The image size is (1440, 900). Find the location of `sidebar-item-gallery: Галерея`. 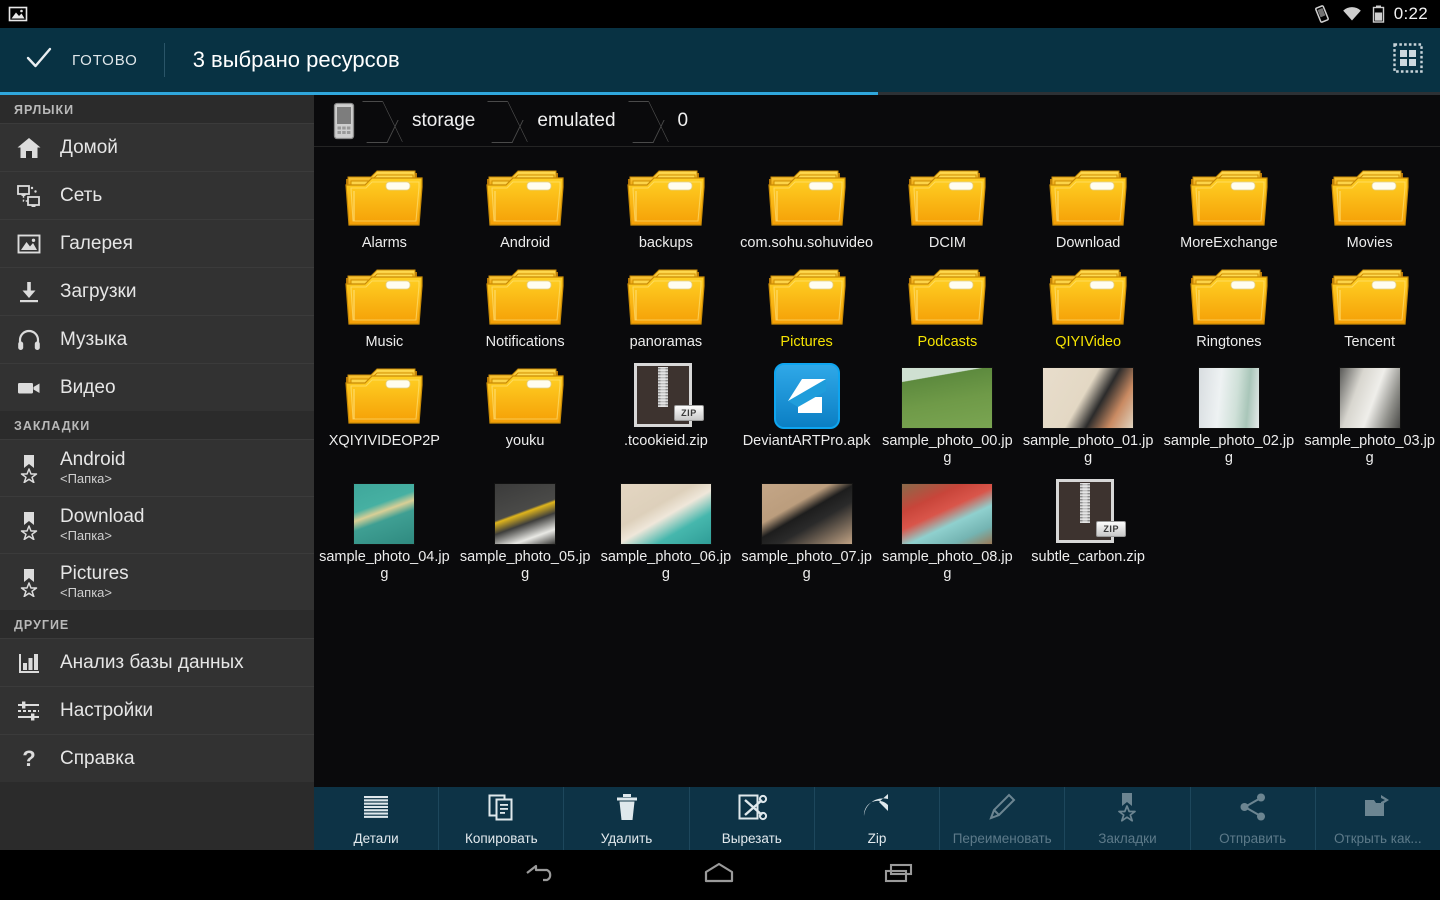

sidebar-item-gallery: Галерея is located at coordinates (157, 243).